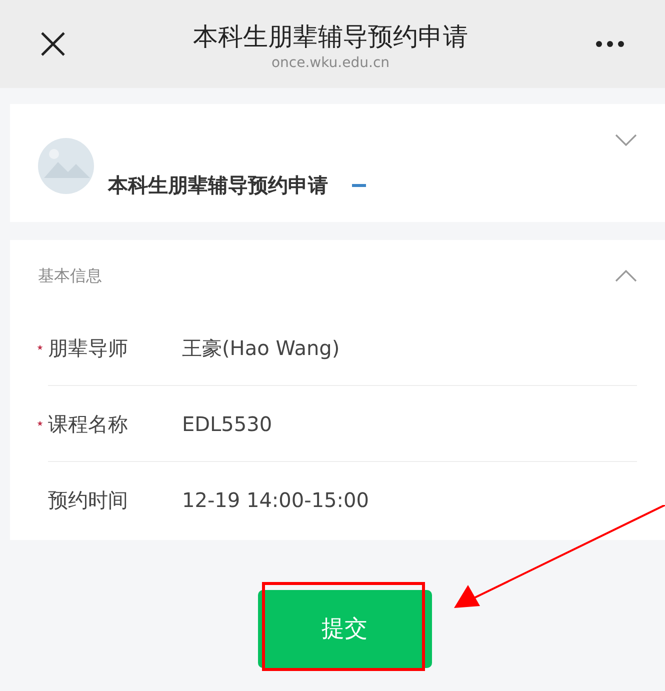 The width and height of the screenshot is (665, 691). I want to click on chevron-down-icon, so click(626, 140).